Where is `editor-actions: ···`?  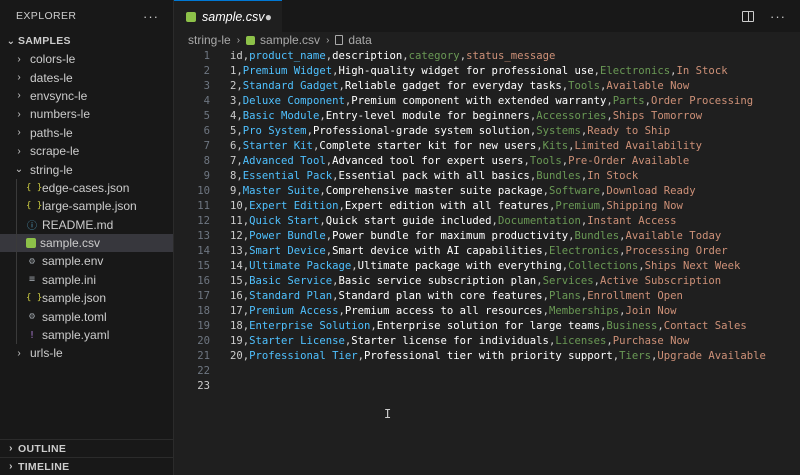 editor-actions: ··· is located at coordinates (771, 16).